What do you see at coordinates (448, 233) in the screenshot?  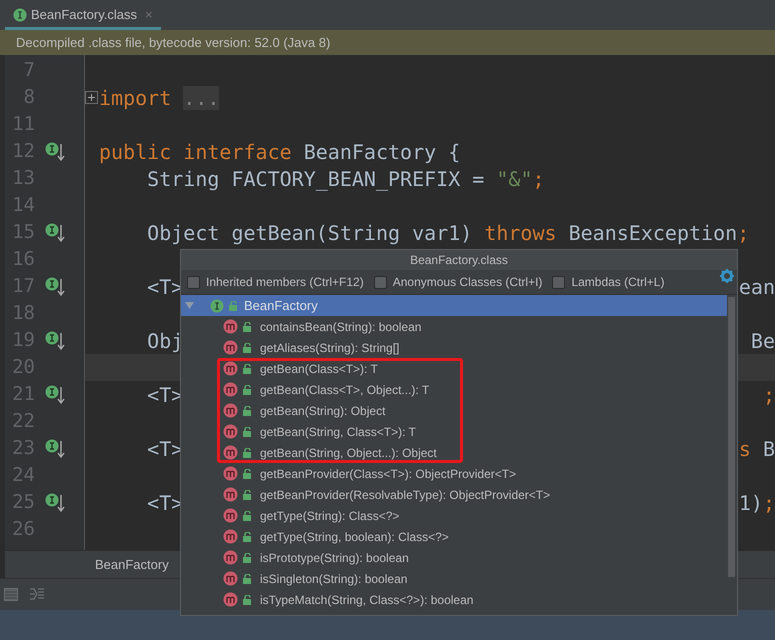 I see `code-text: Object getBean(String var1) throws BeansException;` at bounding box center [448, 233].